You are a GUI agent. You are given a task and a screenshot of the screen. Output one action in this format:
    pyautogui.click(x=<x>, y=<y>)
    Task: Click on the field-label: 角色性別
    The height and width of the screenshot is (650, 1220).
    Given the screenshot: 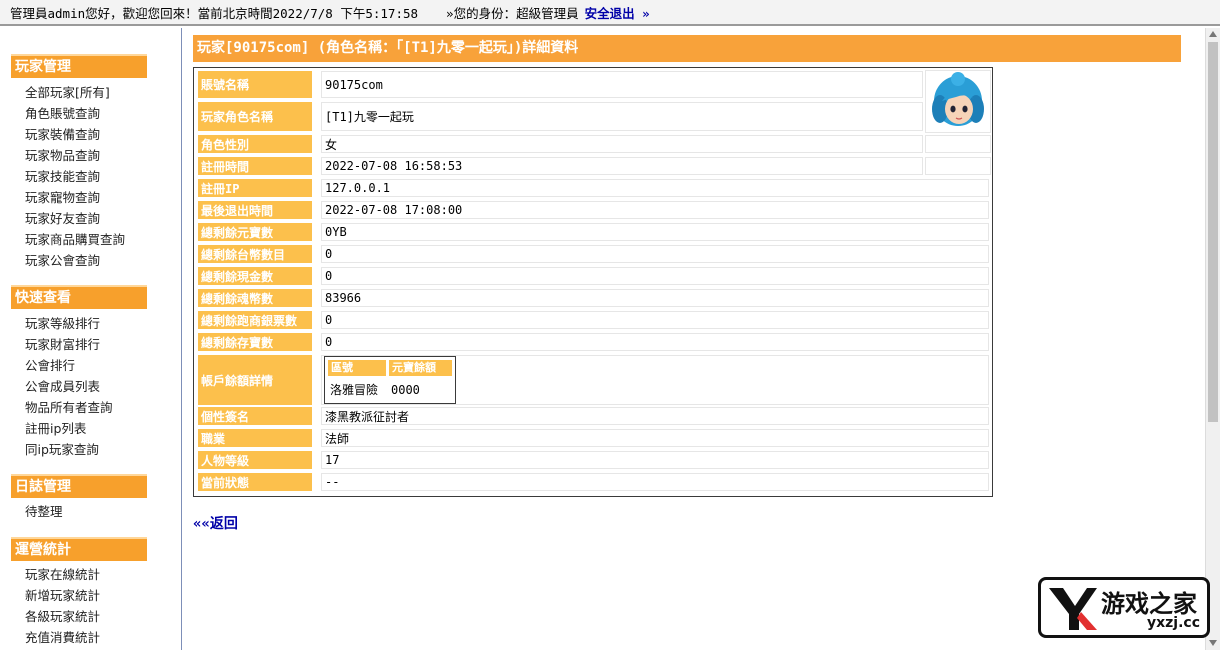 What is the action you would take?
    pyautogui.click(x=255, y=144)
    